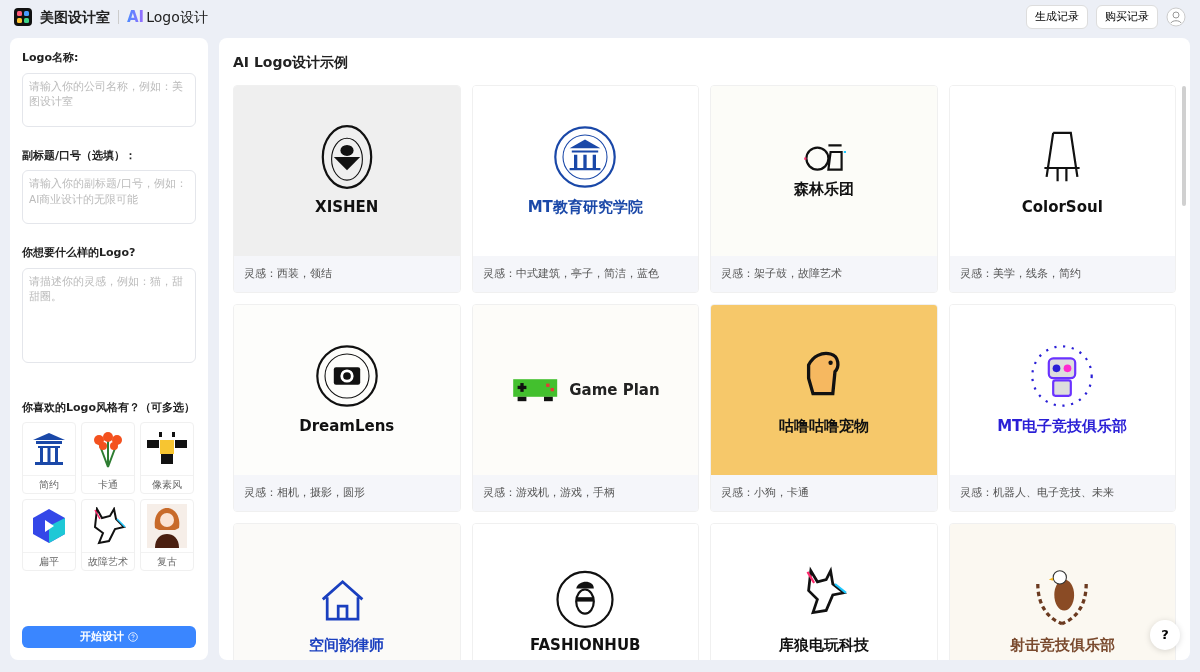 The width and height of the screenshot is (1200, 672). What do you see at coordinates (1062, 207) in the screenshot?
I see `logo-wordmark: ColorSoul` at bounding box center [1062, 207].